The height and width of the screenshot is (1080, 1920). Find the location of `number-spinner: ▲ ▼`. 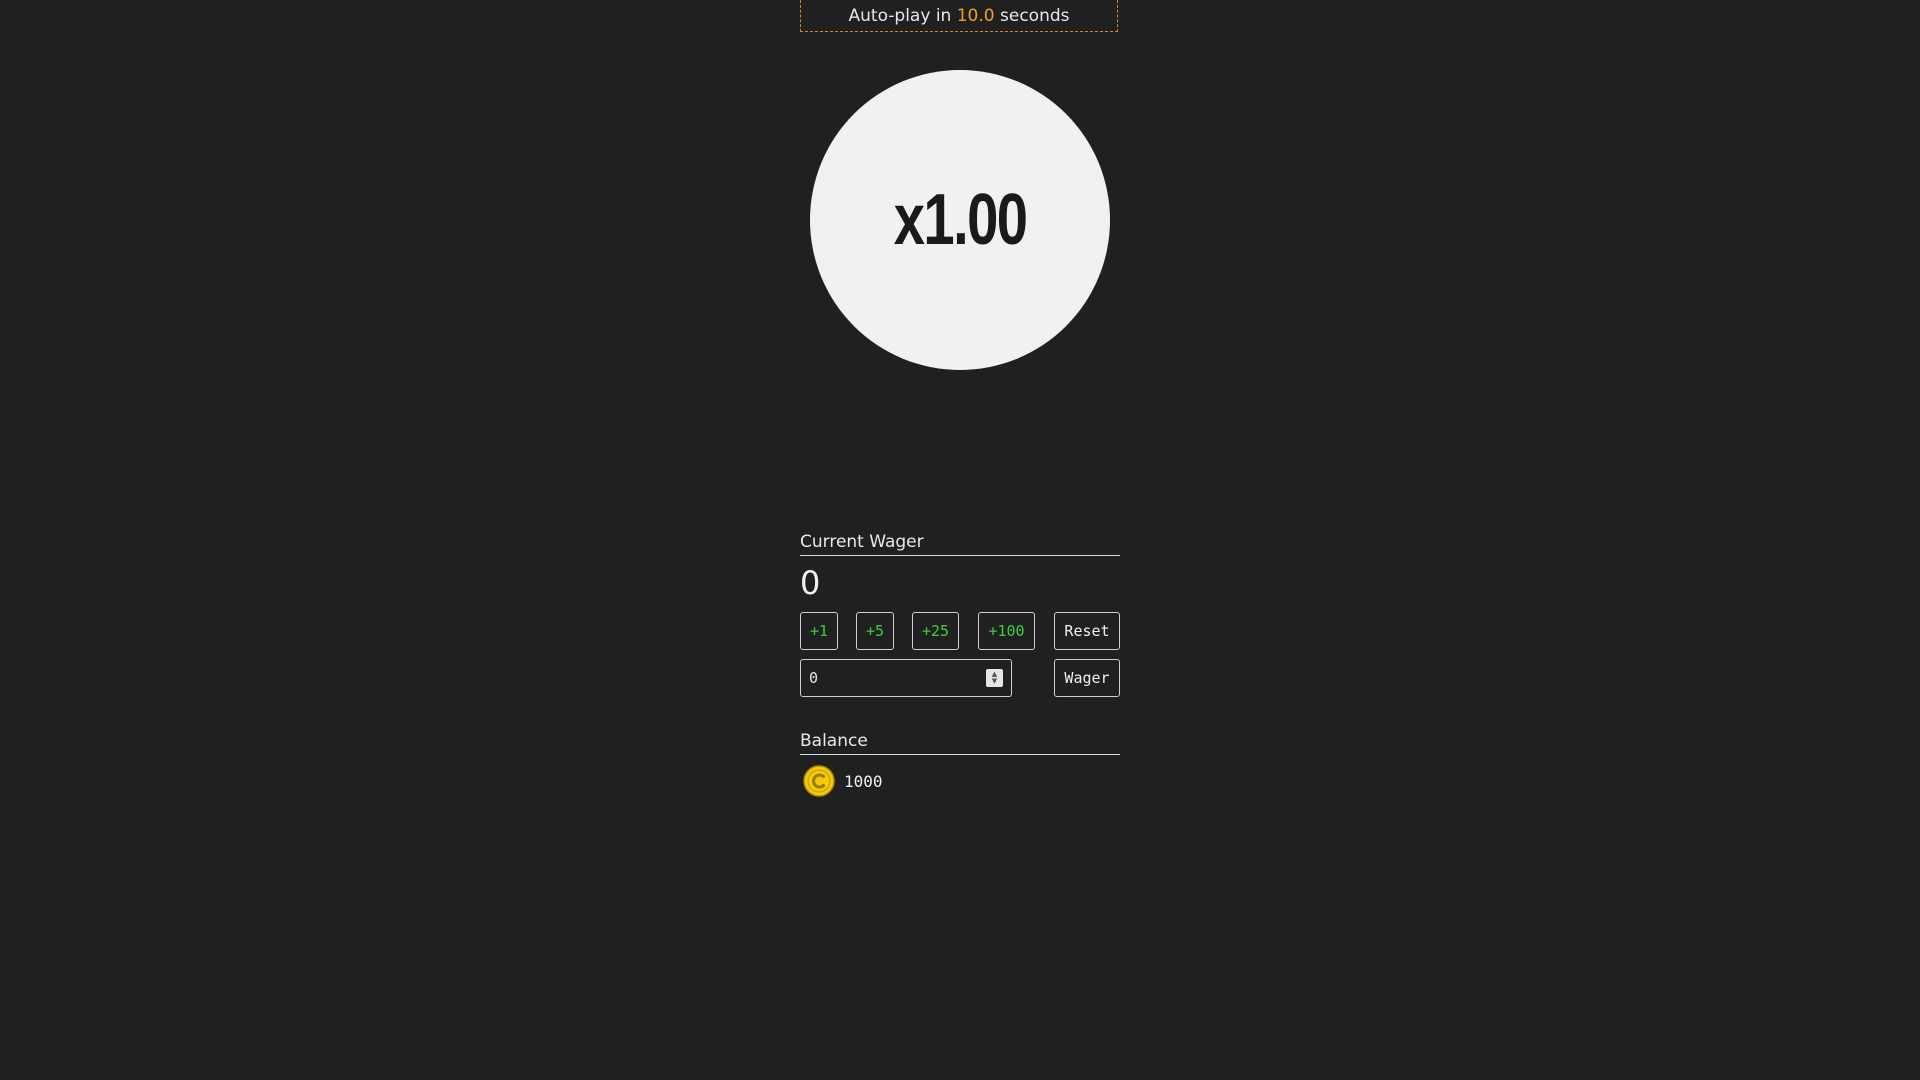

number-spinner: ▲ ▼ is located at coordinates (994, 678).